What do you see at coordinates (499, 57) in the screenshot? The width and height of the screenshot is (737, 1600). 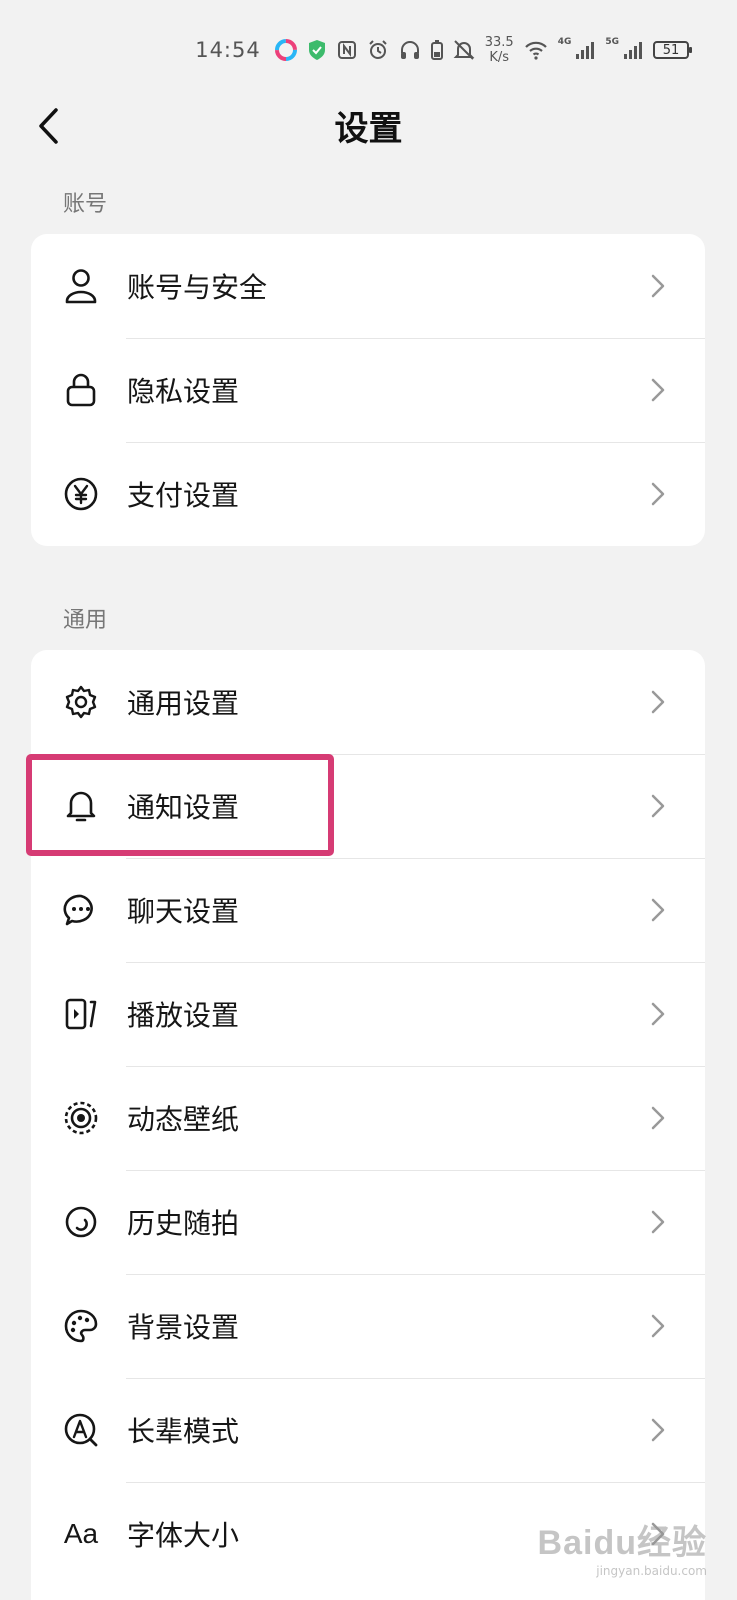 I see `speed-unit: K/s` at bounding box center [499, 57].